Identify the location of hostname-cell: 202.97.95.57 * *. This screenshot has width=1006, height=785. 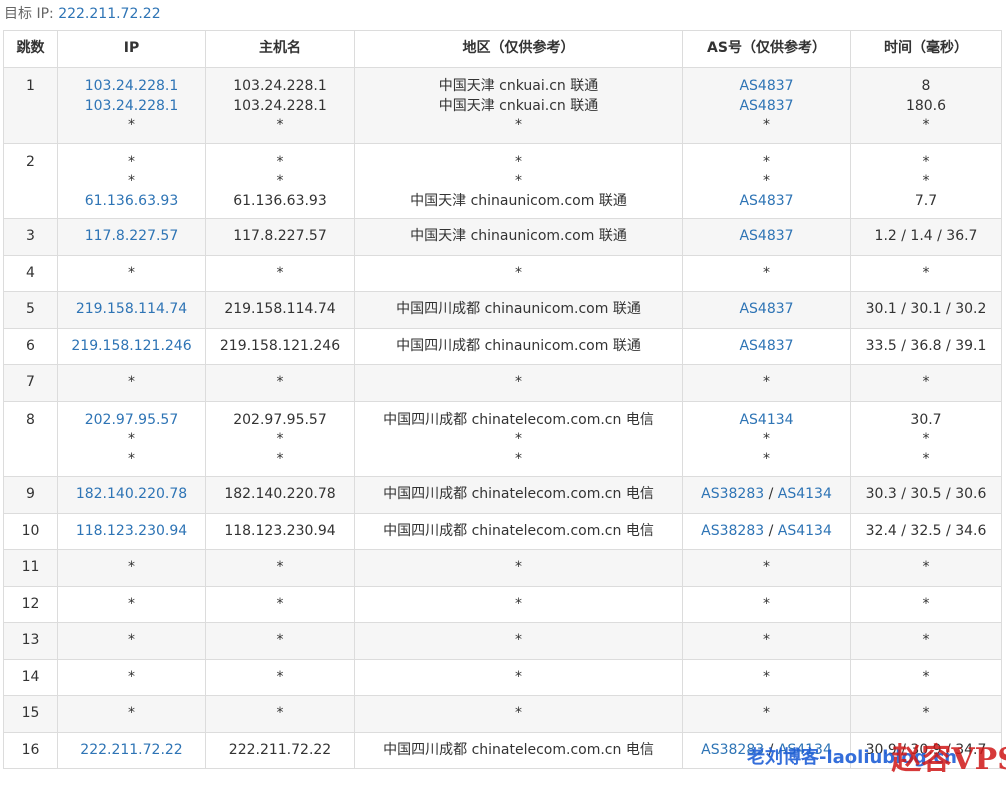
(280, 438).